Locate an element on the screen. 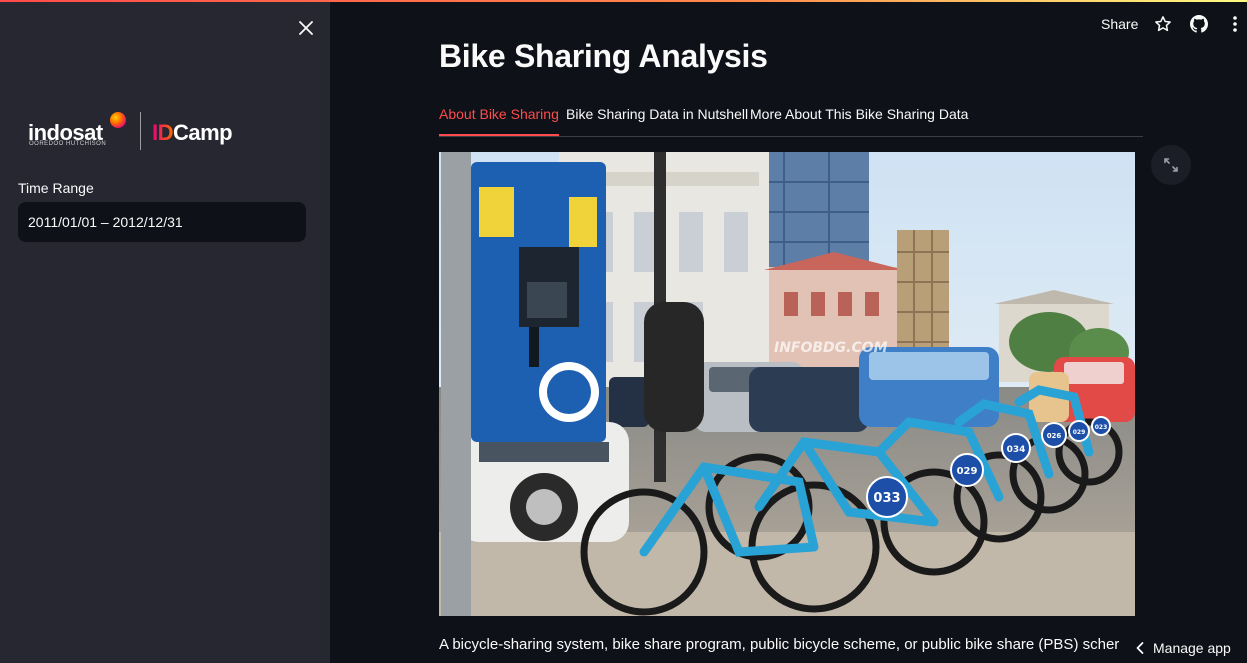  photo-watermark: INFOBDG.COM is located at coordinates (831, 348).